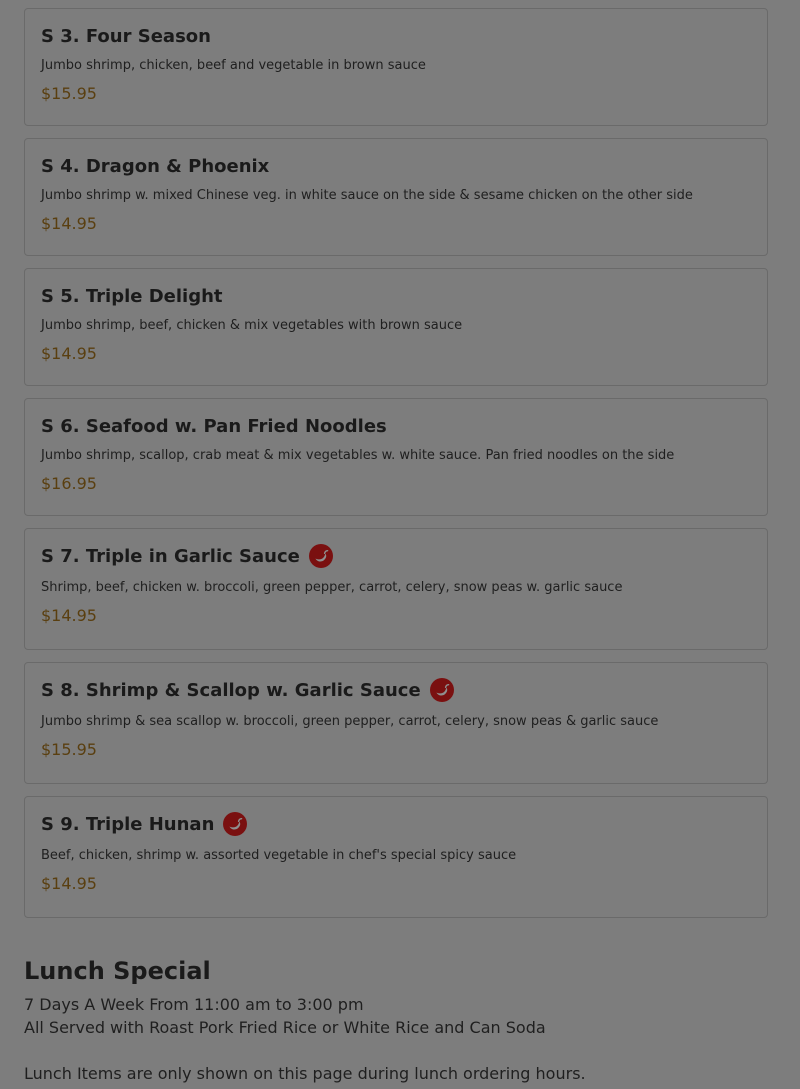 This screenshot has width=800, height=1089. I want to click on menu-item-title: S 8. Shrimp & Scallop w. Garlic Sauce, so click(231, 690).